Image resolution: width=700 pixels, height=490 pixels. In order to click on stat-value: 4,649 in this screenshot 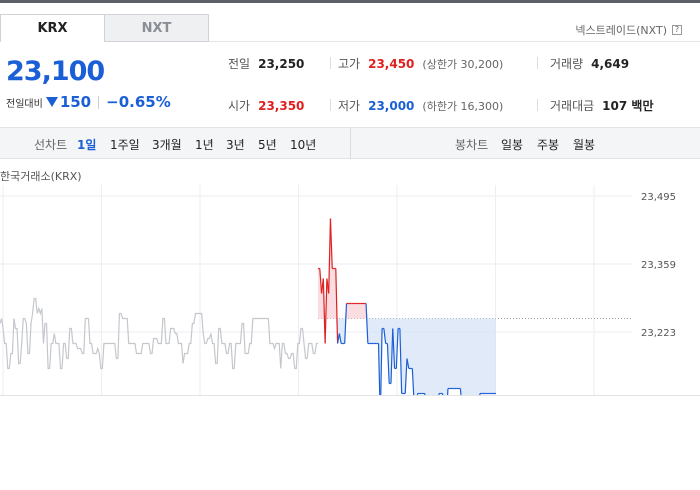, I will do `click(610, 63)`.